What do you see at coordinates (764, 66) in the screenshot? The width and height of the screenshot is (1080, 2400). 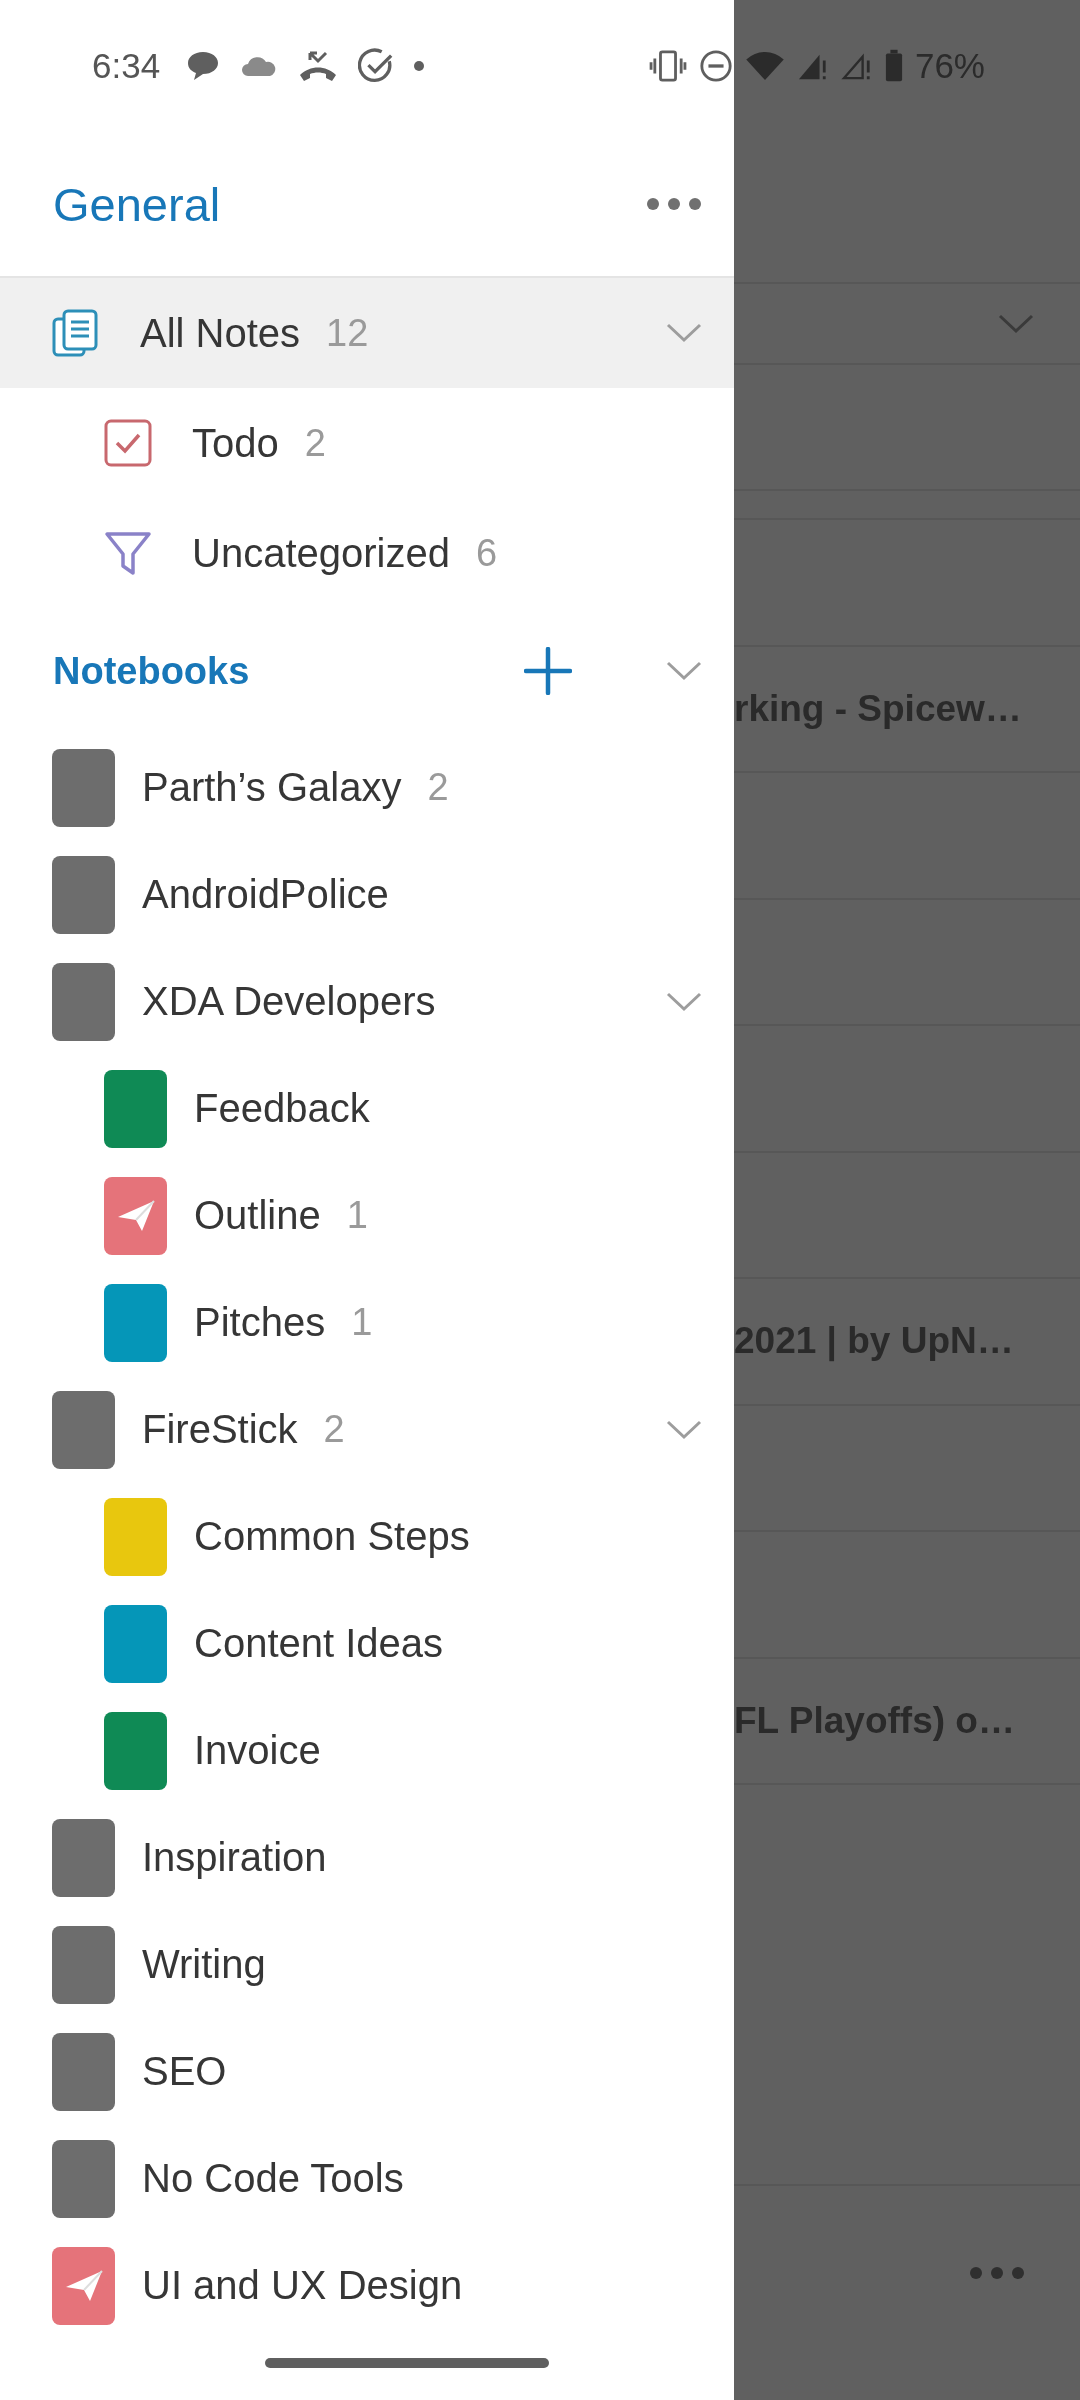 I see `wifi-icon` at bounding box center [764, 66].